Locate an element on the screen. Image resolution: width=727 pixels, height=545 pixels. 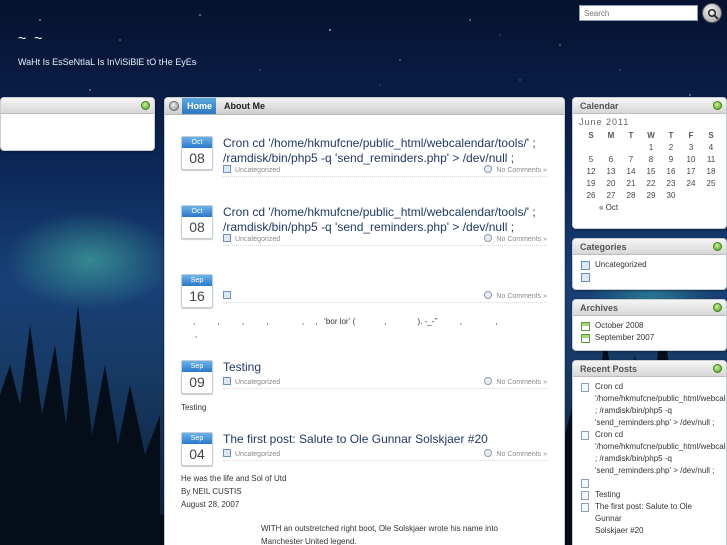
weekday: F is located at coordinates (691, 135).